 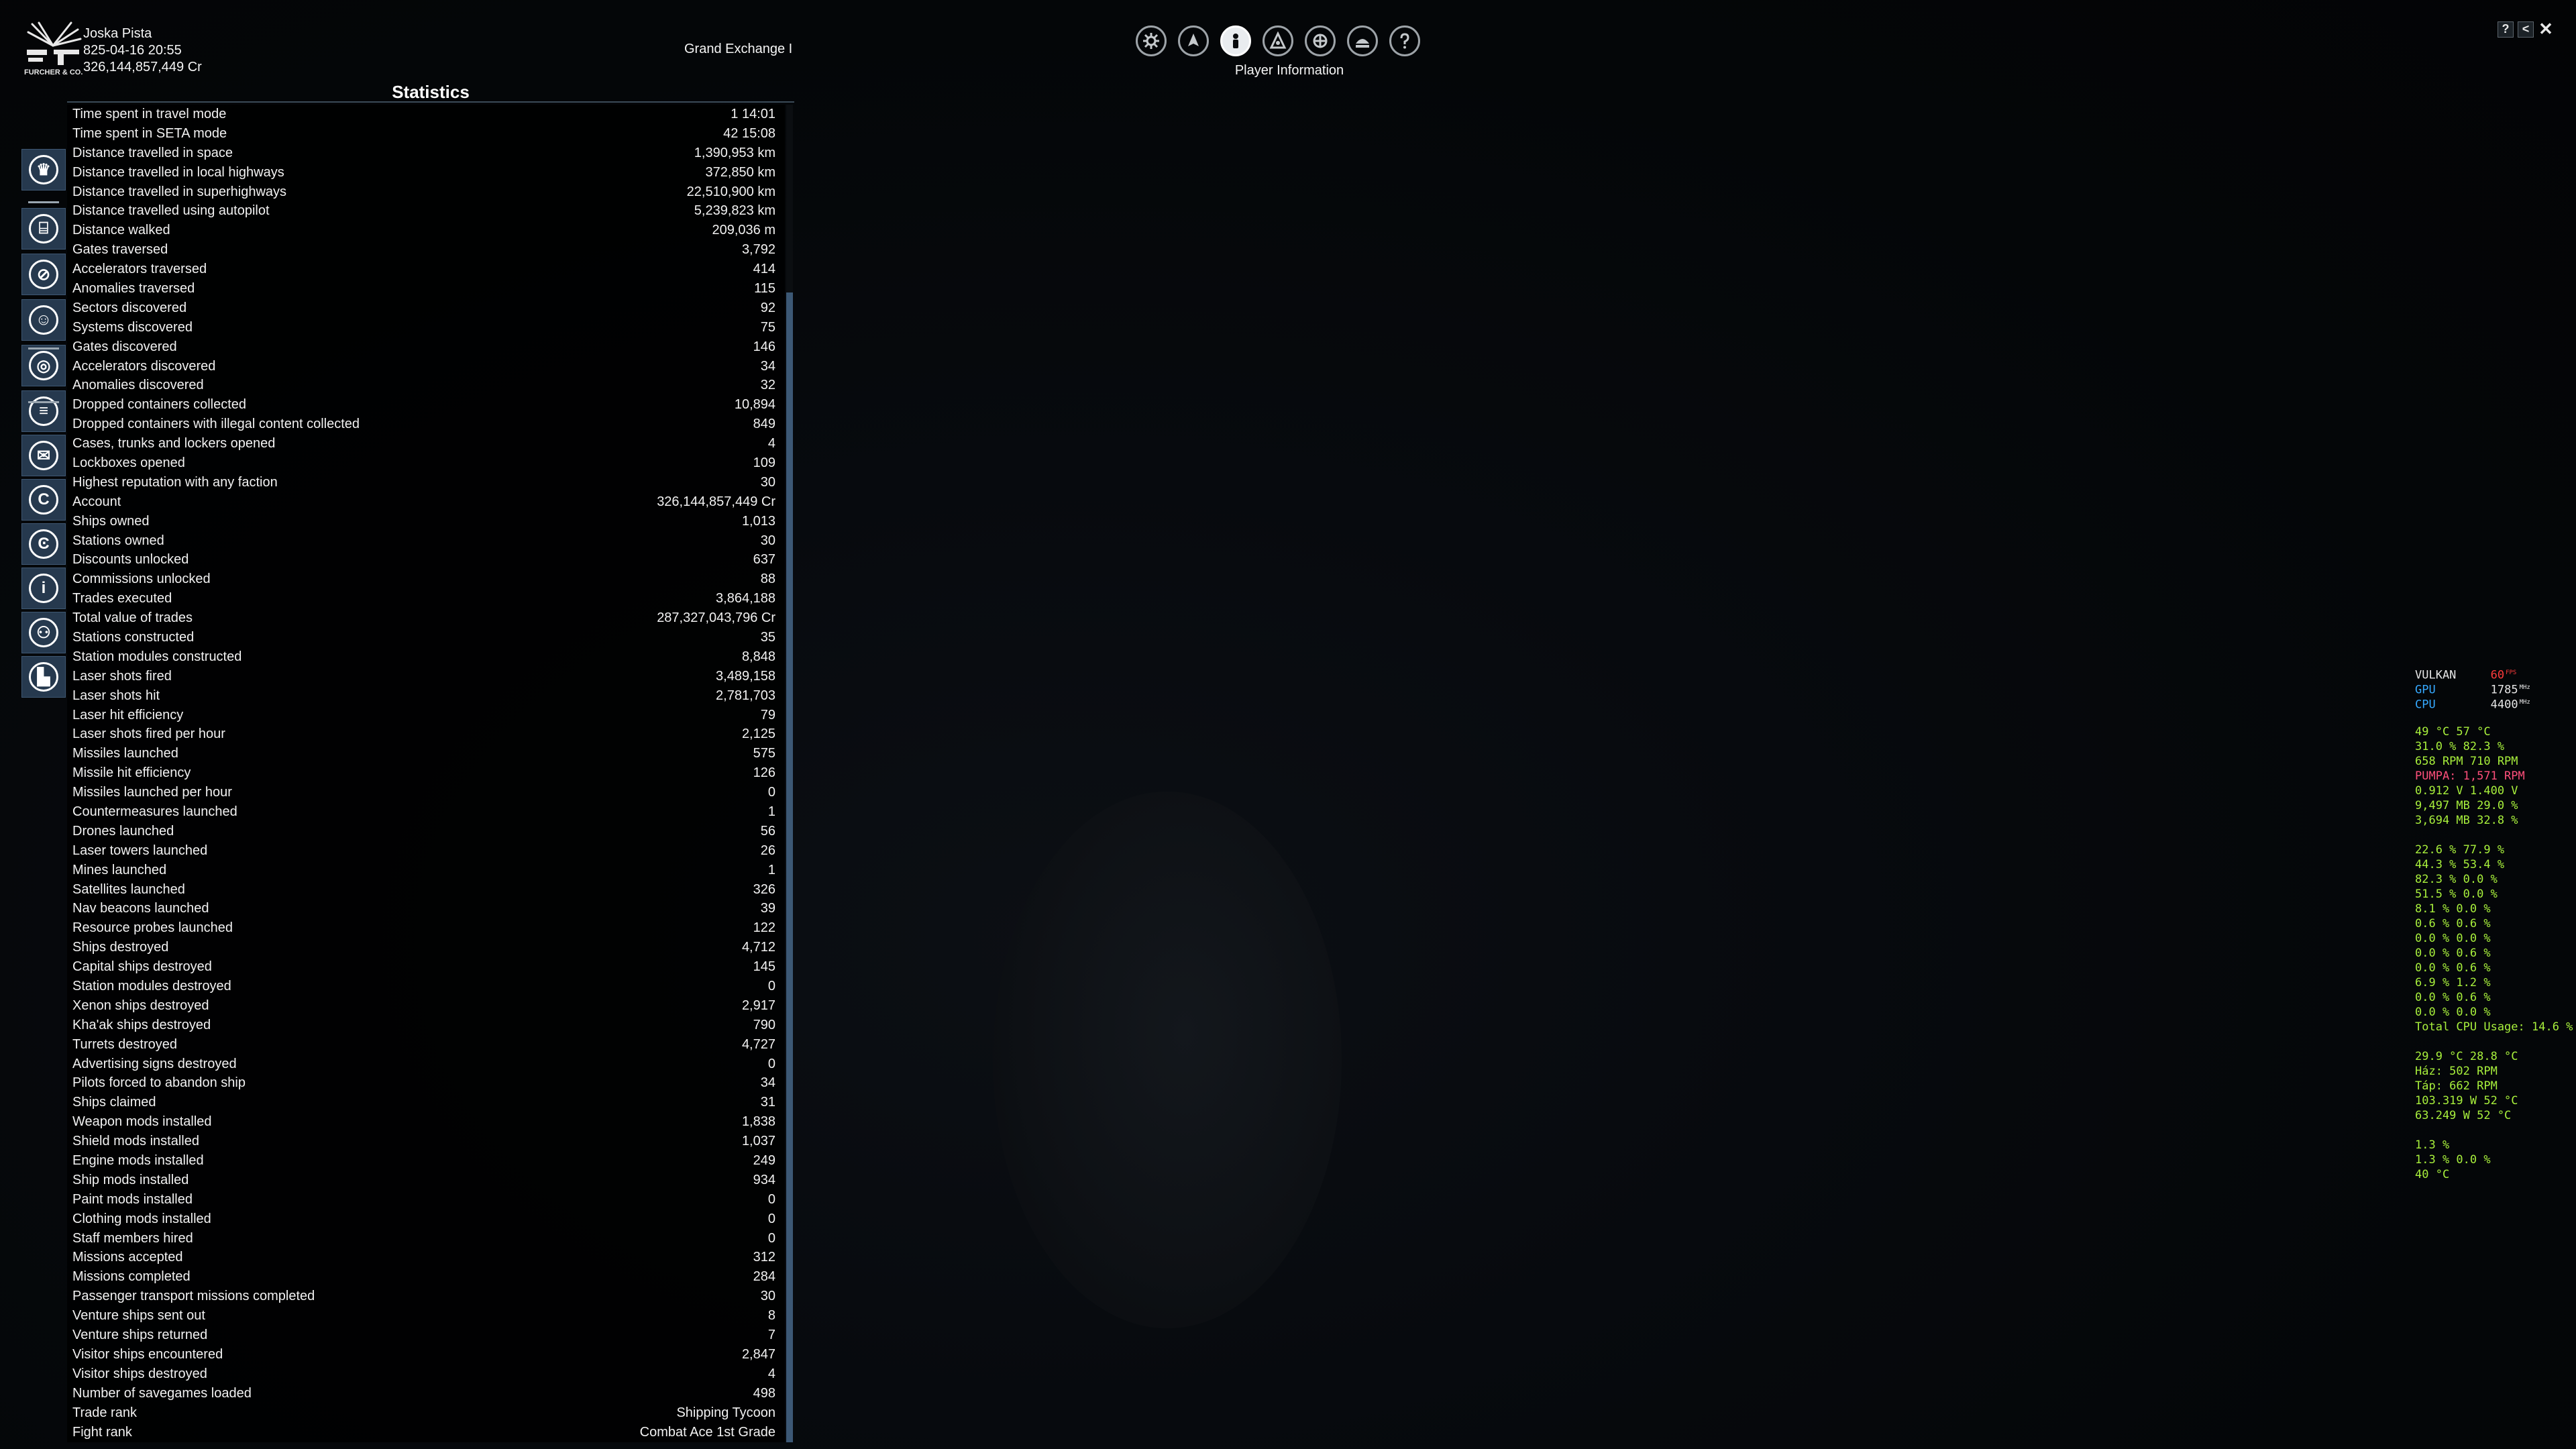 What do you see at coordinates (162, 1393) in the screenshot?
I see `stat-label: Number of savegames loaded` at bounding box center [162, 1393].